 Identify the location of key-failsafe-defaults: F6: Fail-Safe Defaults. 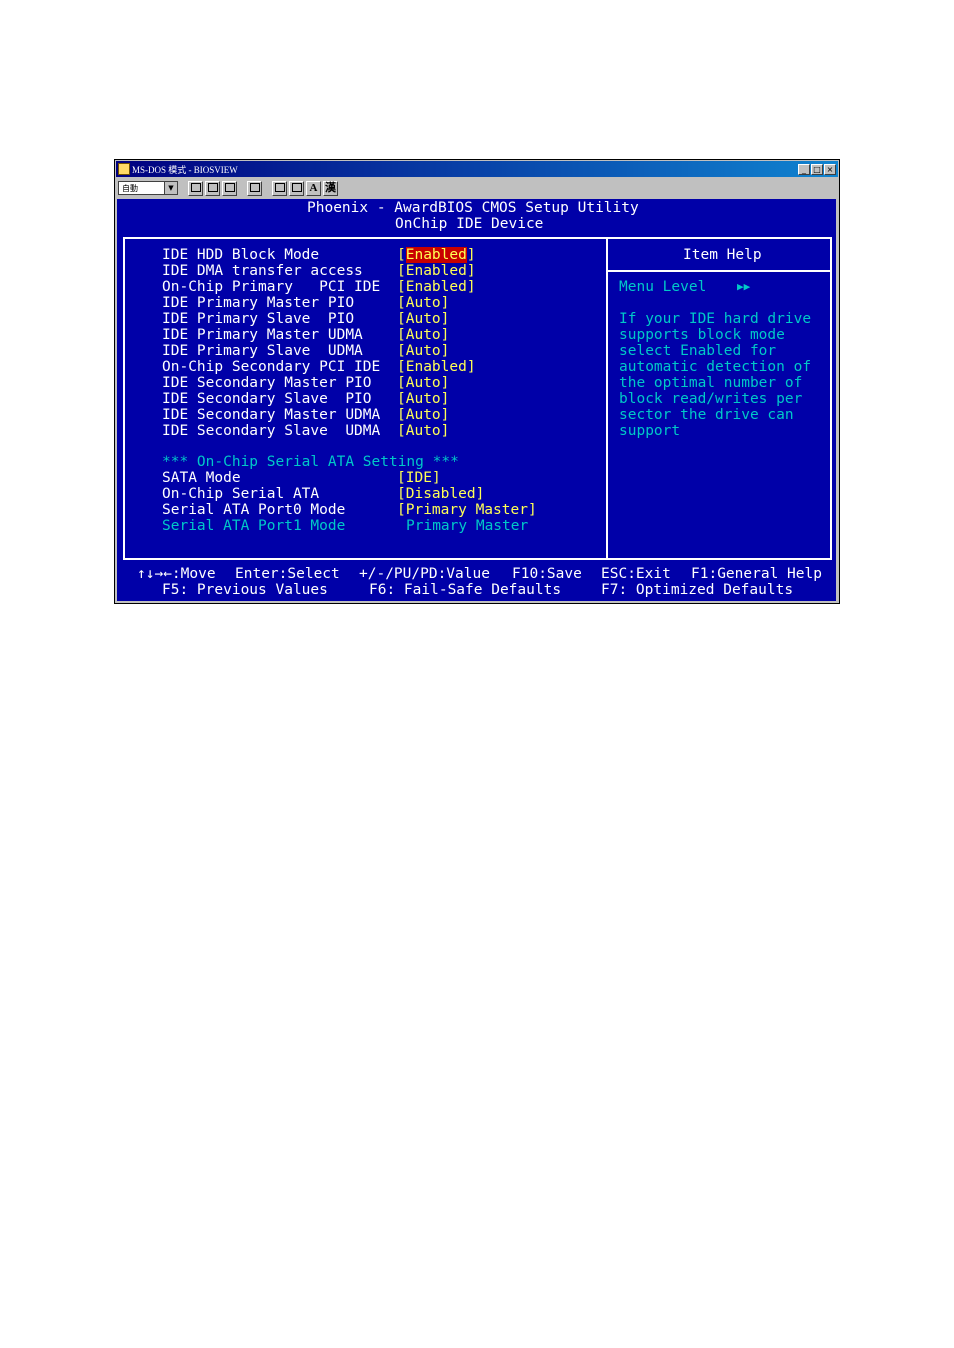
(465, 590).